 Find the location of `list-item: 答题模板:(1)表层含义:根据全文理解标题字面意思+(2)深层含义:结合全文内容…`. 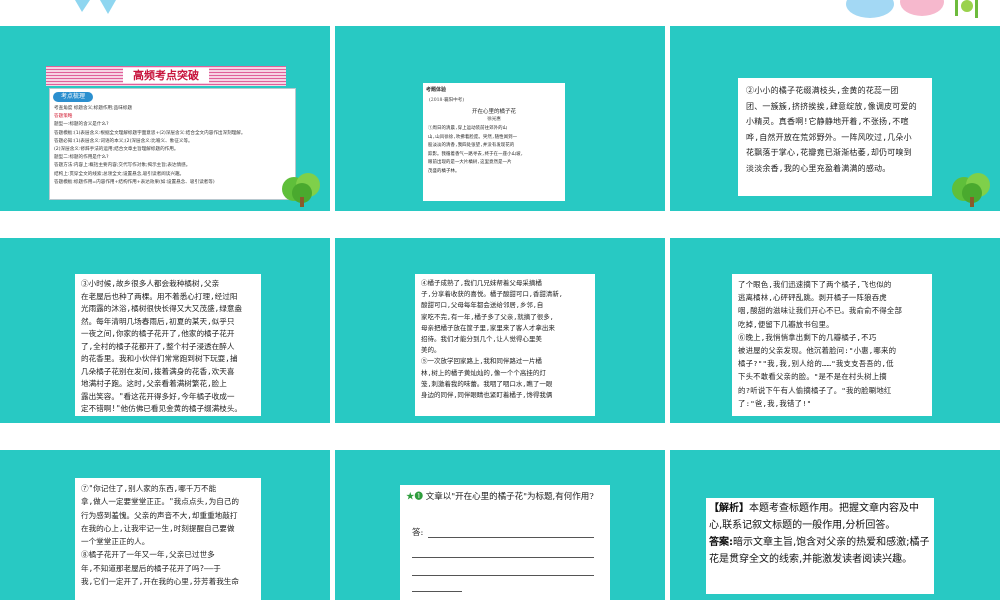

list-item: 答题模板:(1)表层含义:根据全文理解标题字面意思+(2)深层含义:结合全文内容… is located at coordinates (150, 133).